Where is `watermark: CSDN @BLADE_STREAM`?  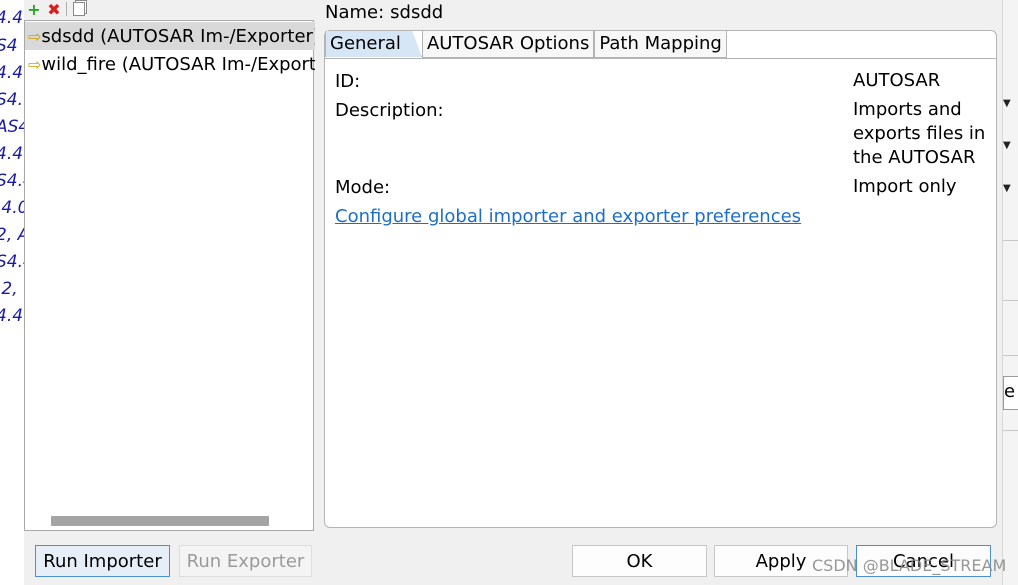
watermark: CSDN @BLADE_STREAM is located at coordinates (909, 565).